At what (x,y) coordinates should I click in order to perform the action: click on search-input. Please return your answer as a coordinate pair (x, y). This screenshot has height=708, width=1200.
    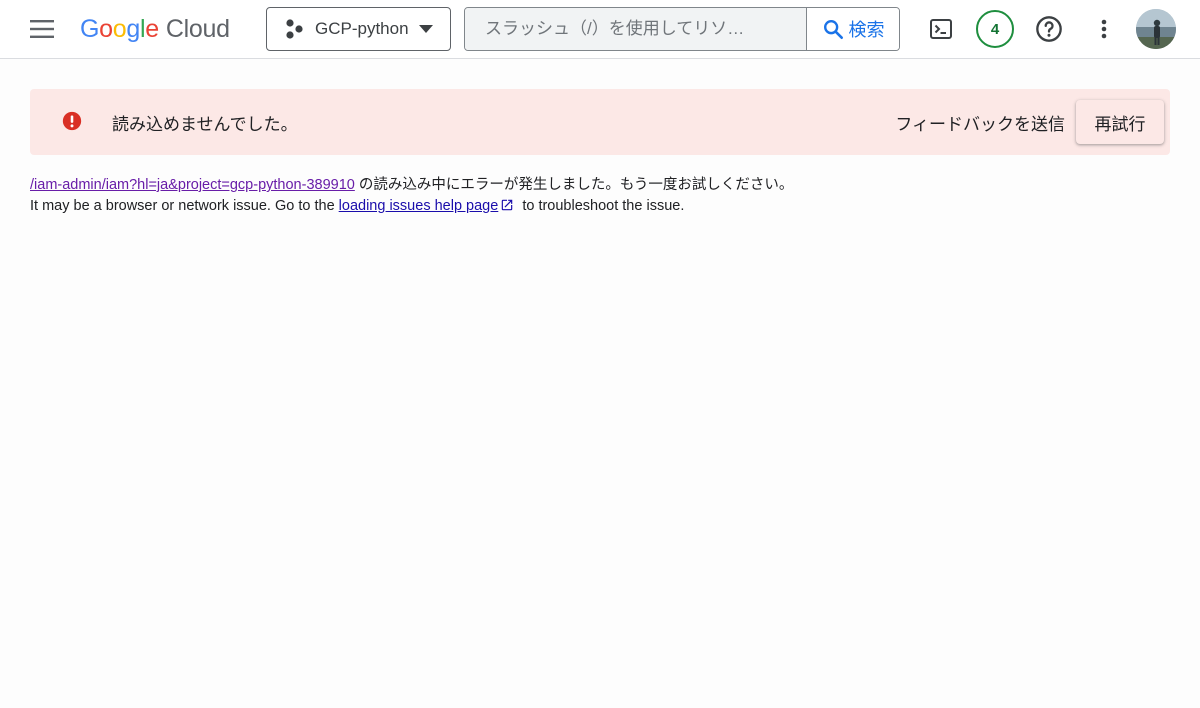
    Looking at the image, I should click on (635, 29).